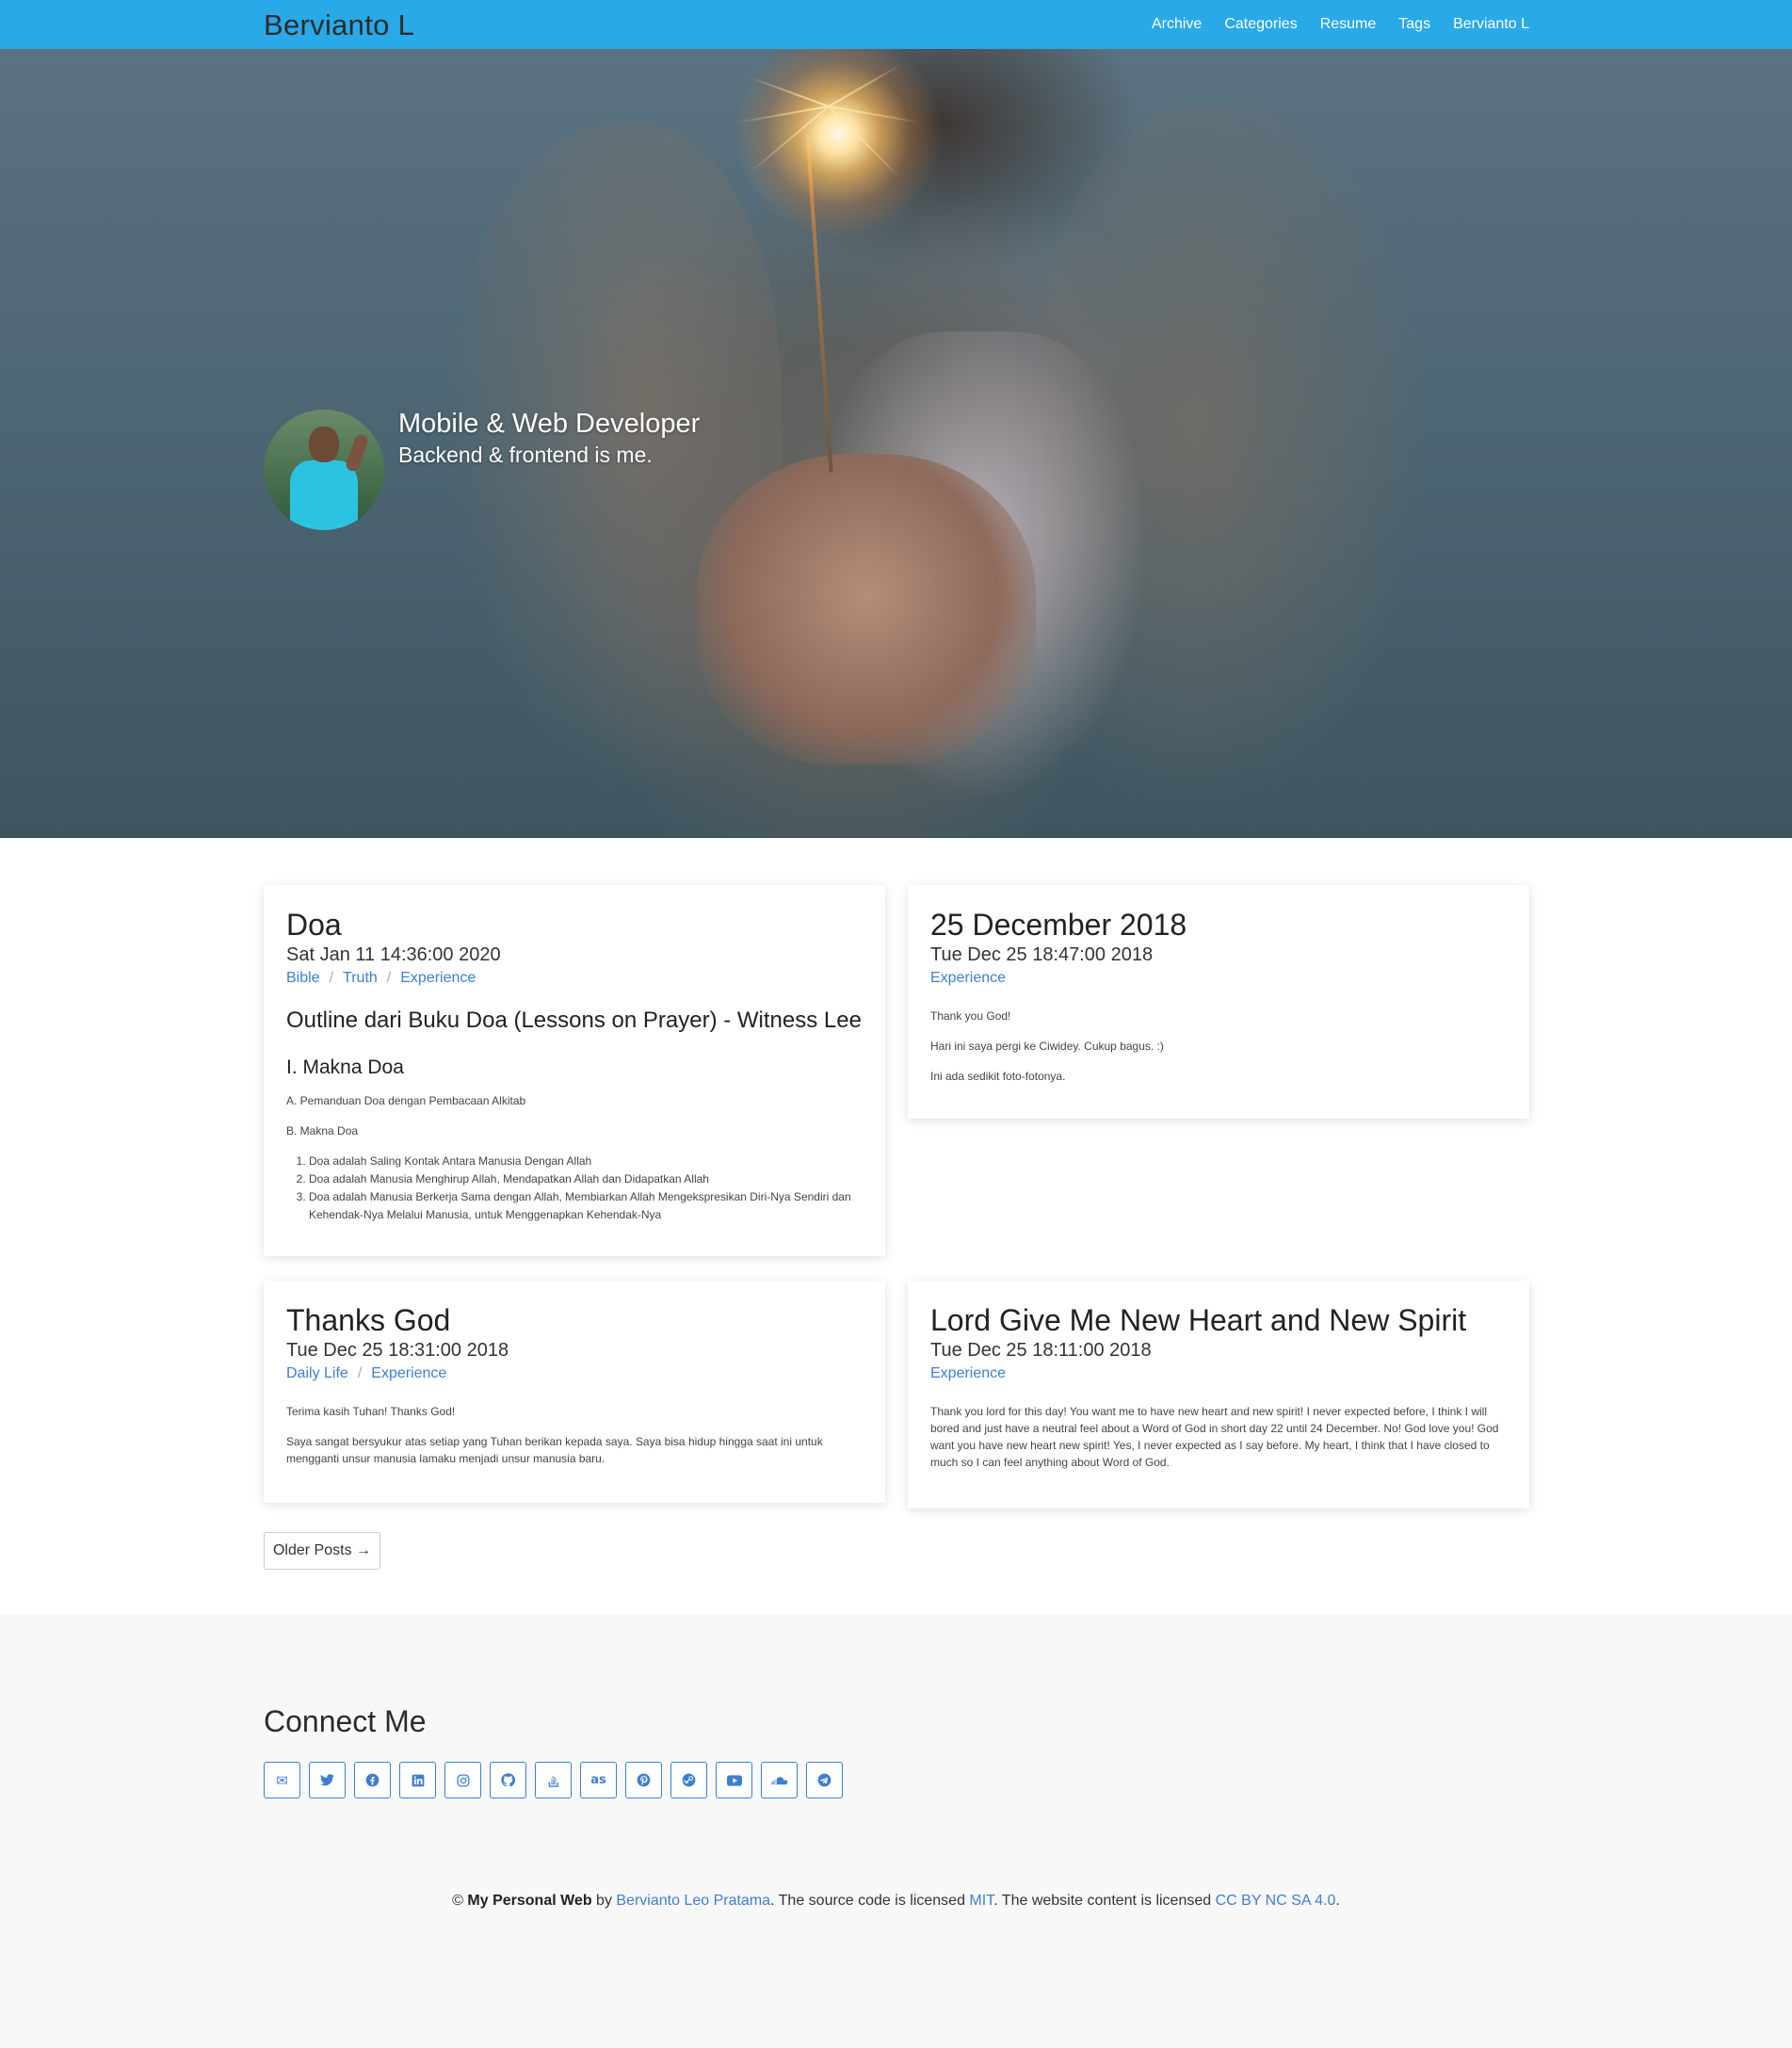 The image size is (1792, 2048). Describe the element at coordinates (529, 1901) in the screenshot. I see `site-name: My Personal Web` at that location.